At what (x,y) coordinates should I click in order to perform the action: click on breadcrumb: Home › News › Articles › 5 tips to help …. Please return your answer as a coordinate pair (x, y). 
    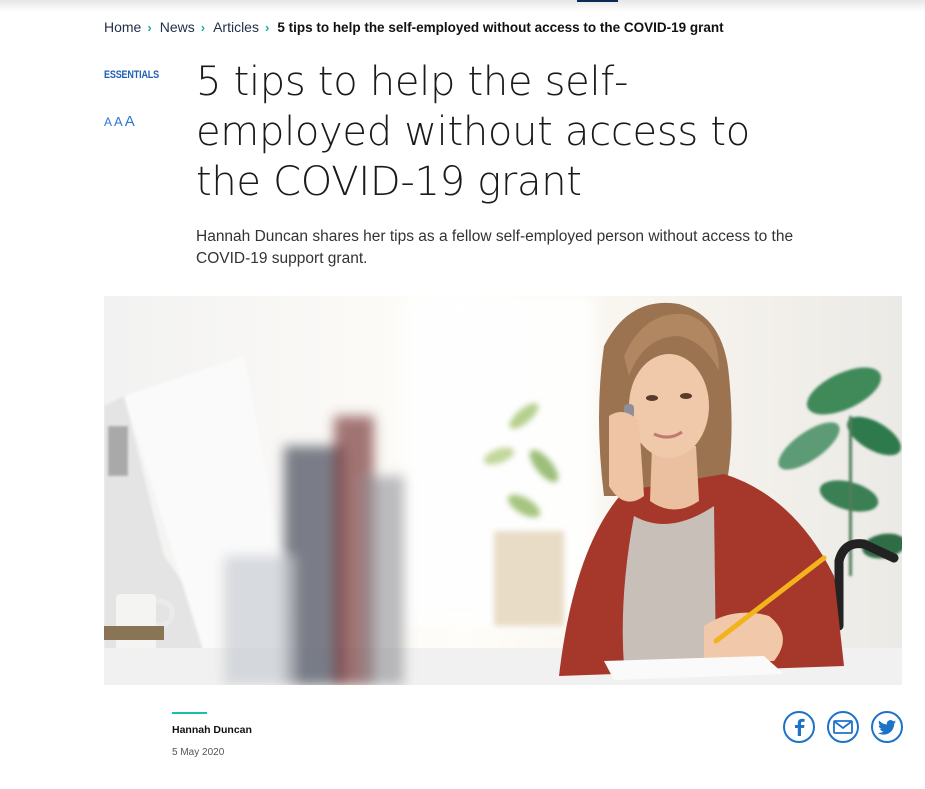
    Looking at the image, I should click on (414, 27).